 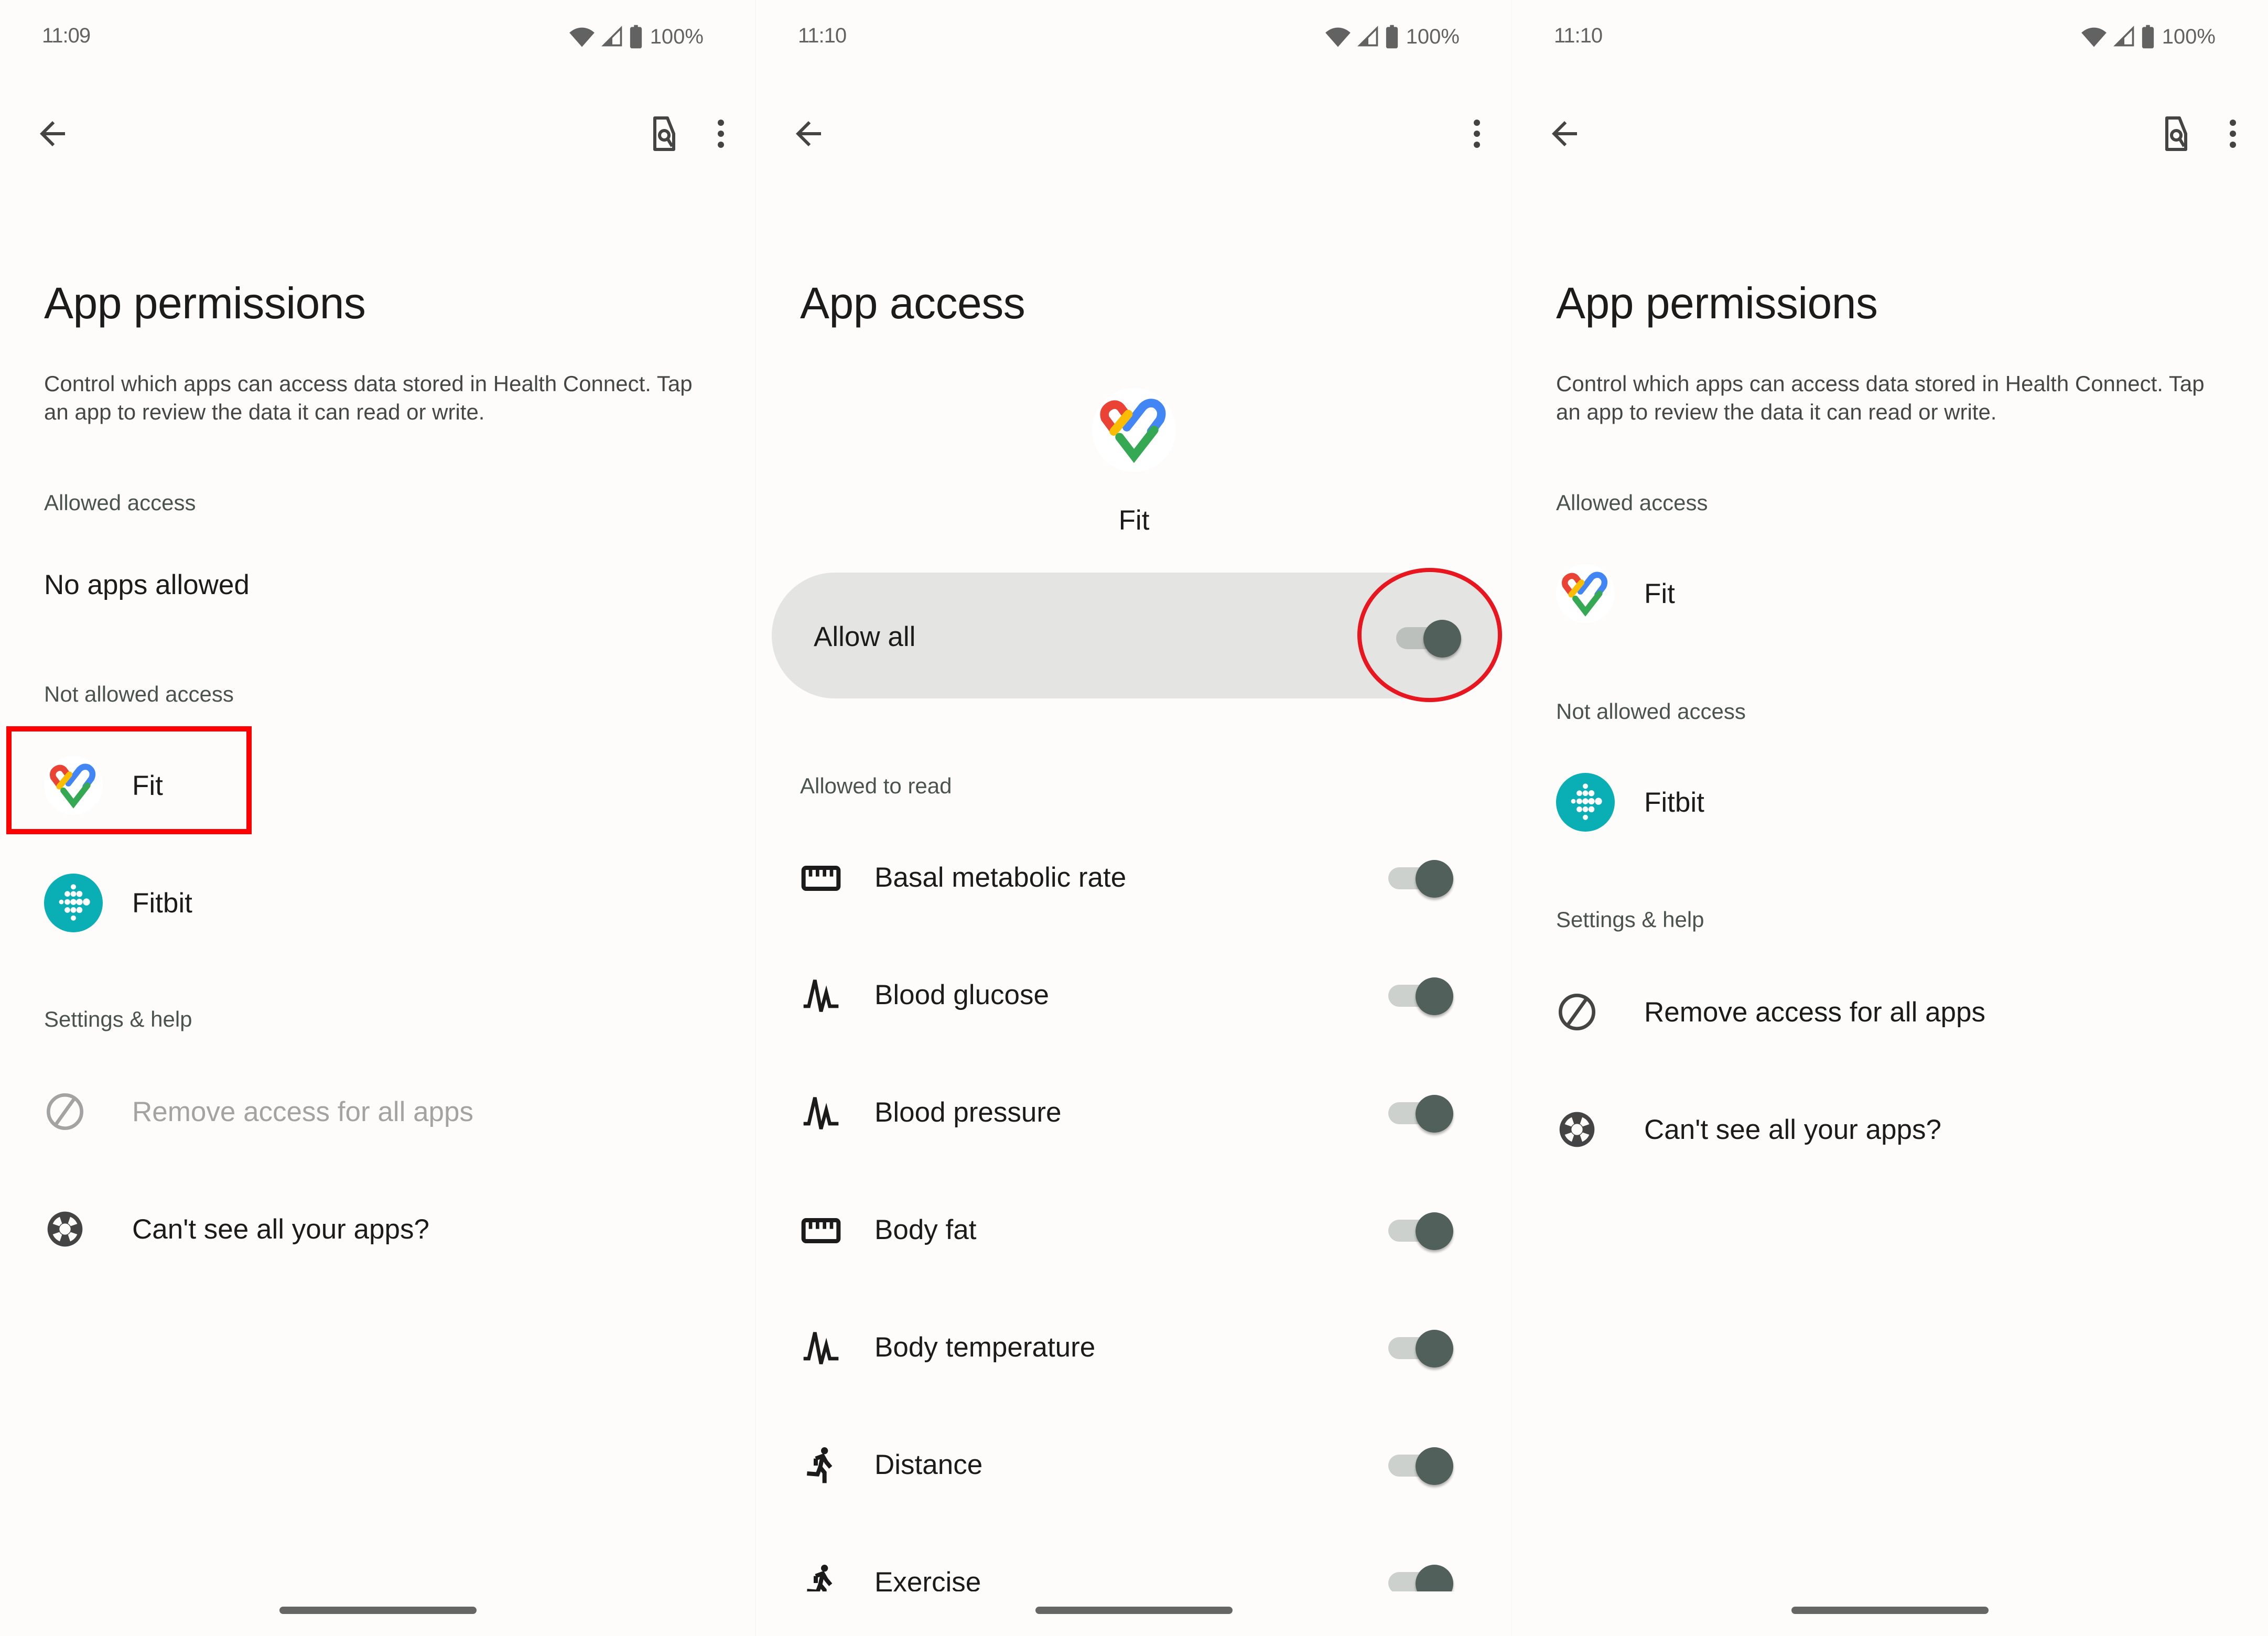 What do you see at coordinates (912, 303) in the screenshot?
I see `page-title: App access` at bounding box center [912, 303].